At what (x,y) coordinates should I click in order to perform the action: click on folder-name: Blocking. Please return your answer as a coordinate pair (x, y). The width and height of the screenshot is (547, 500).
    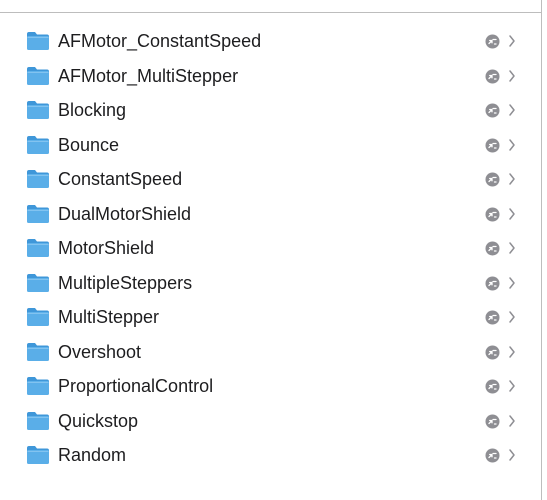
    Looking at the image, I should click on (92, 110).